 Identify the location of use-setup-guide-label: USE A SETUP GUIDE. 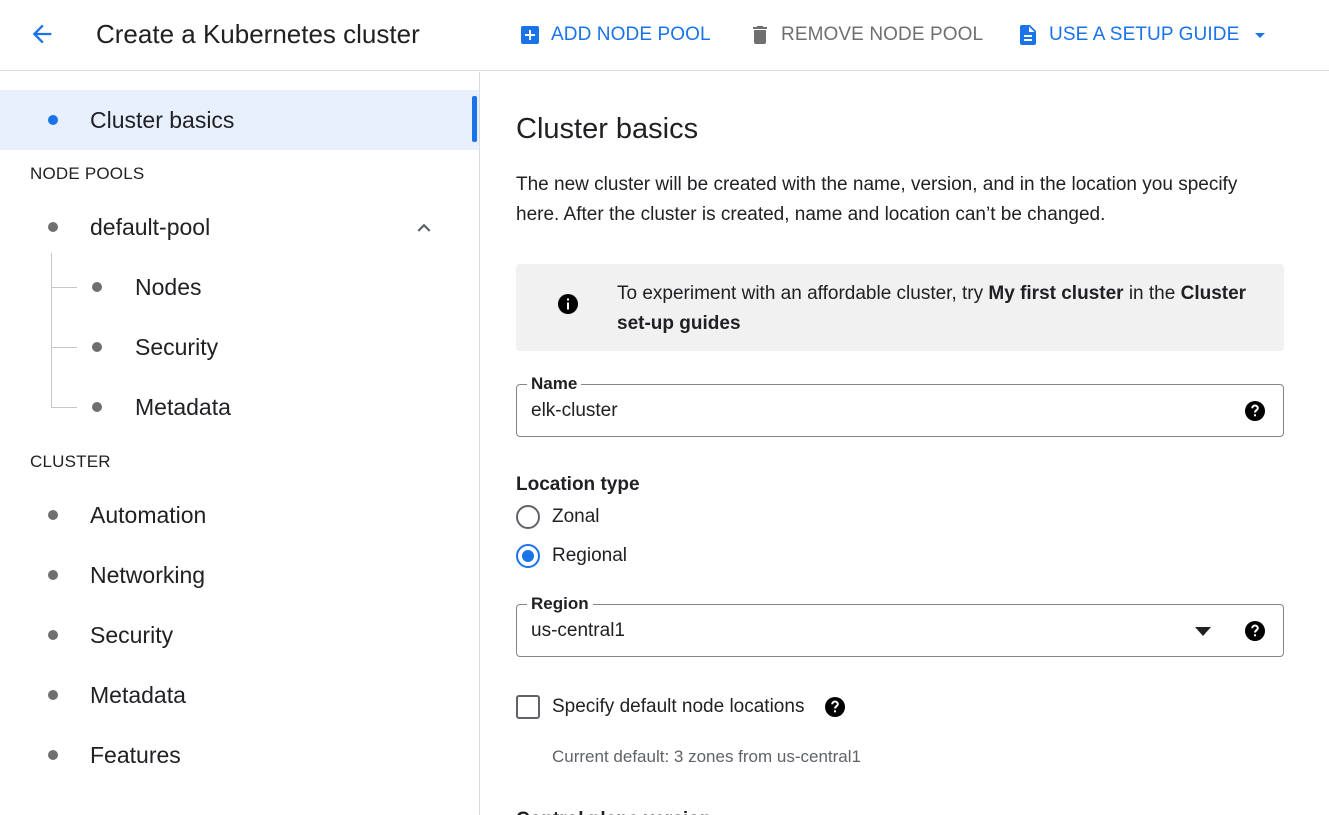
(1144, 34).